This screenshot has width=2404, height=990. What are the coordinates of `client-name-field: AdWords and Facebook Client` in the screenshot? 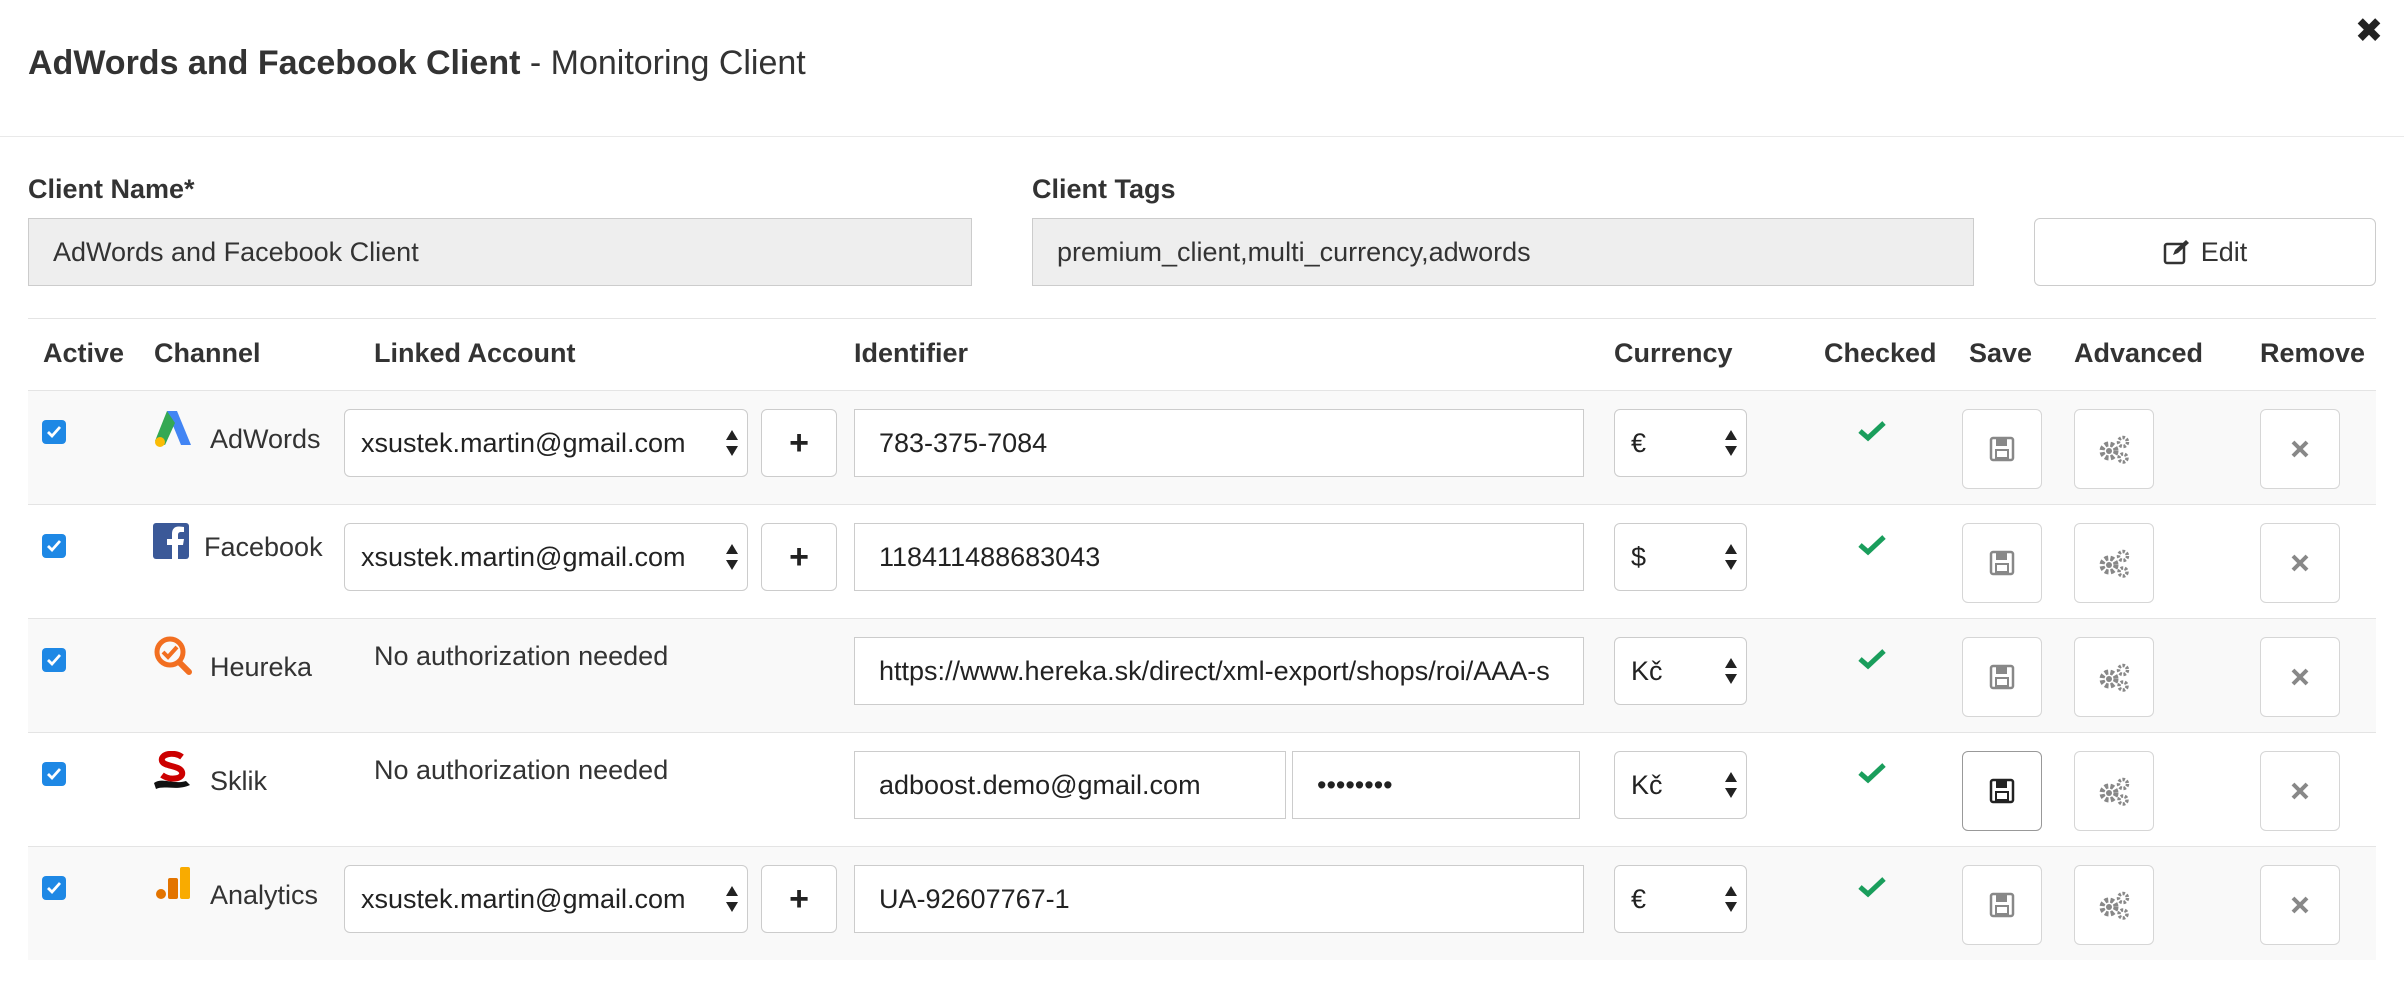 It's located at (500, 252).